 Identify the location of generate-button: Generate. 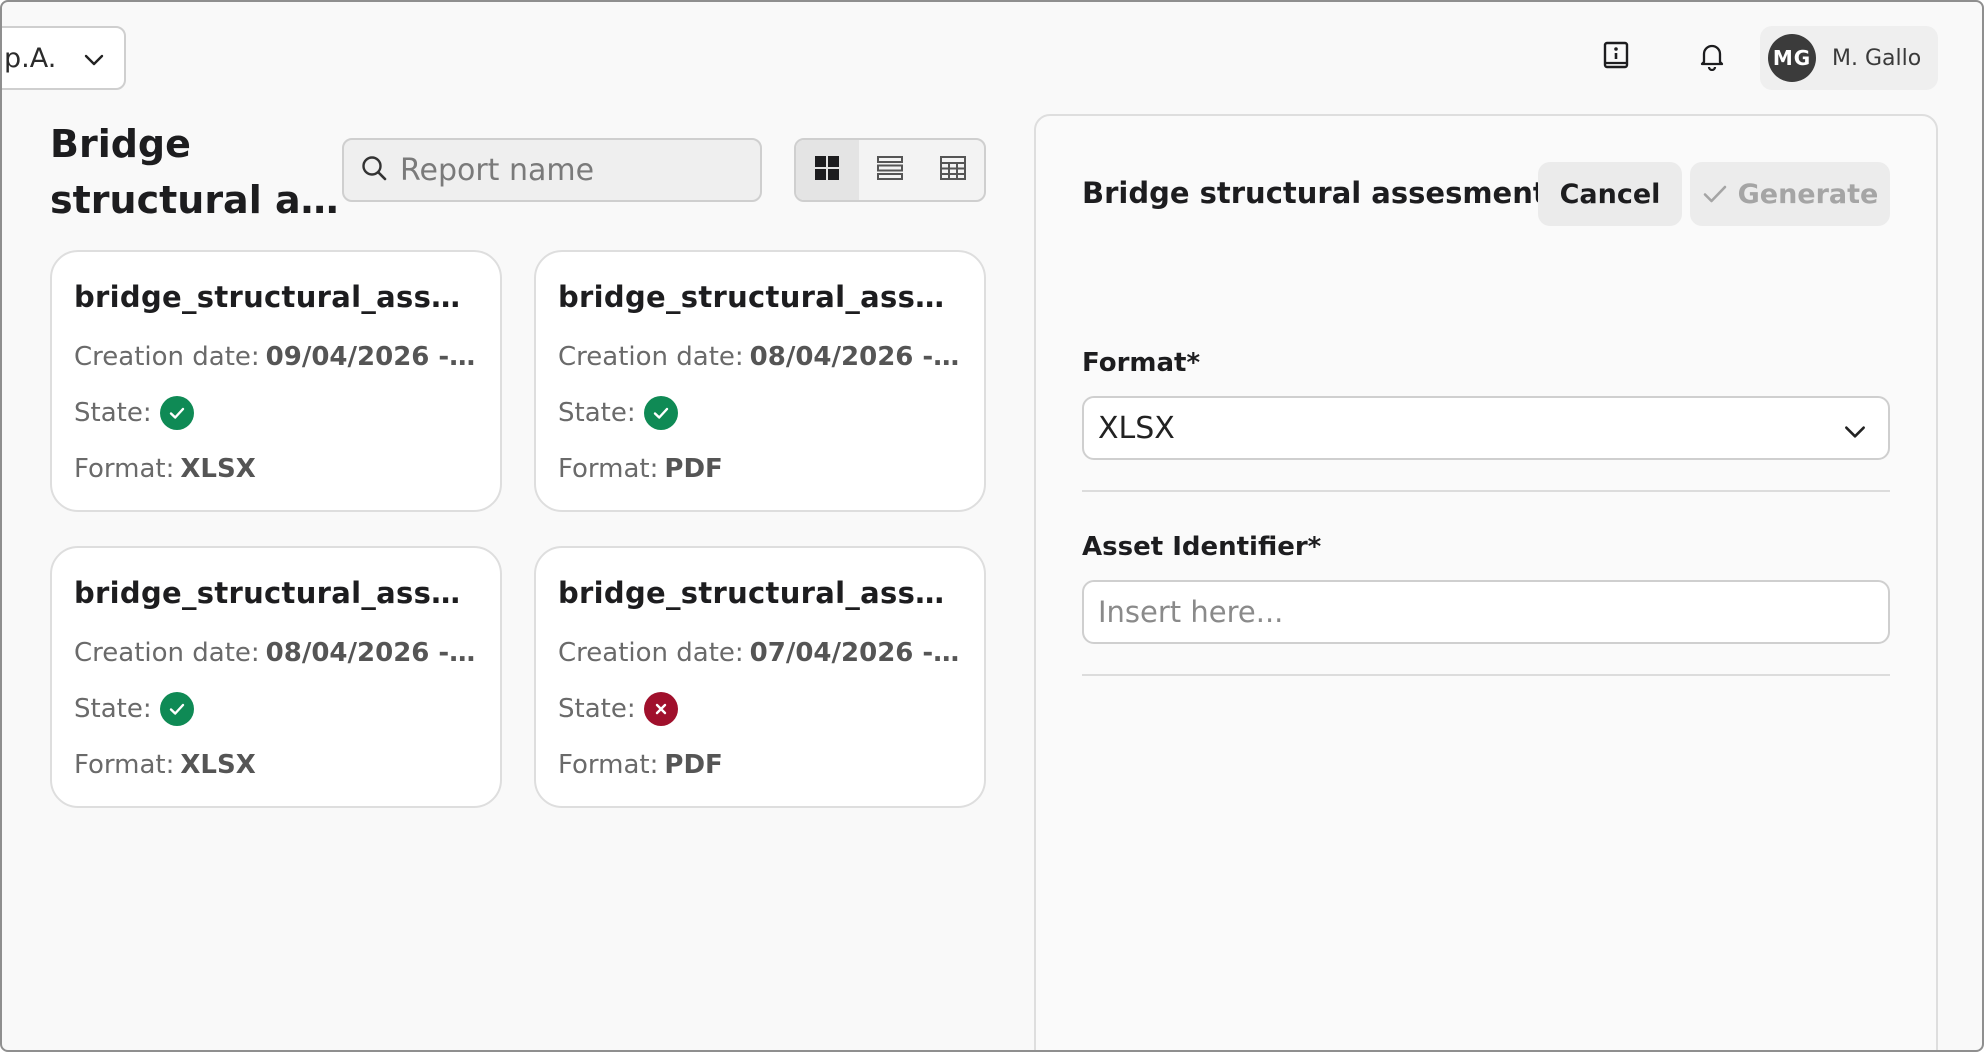
(1790, 194).